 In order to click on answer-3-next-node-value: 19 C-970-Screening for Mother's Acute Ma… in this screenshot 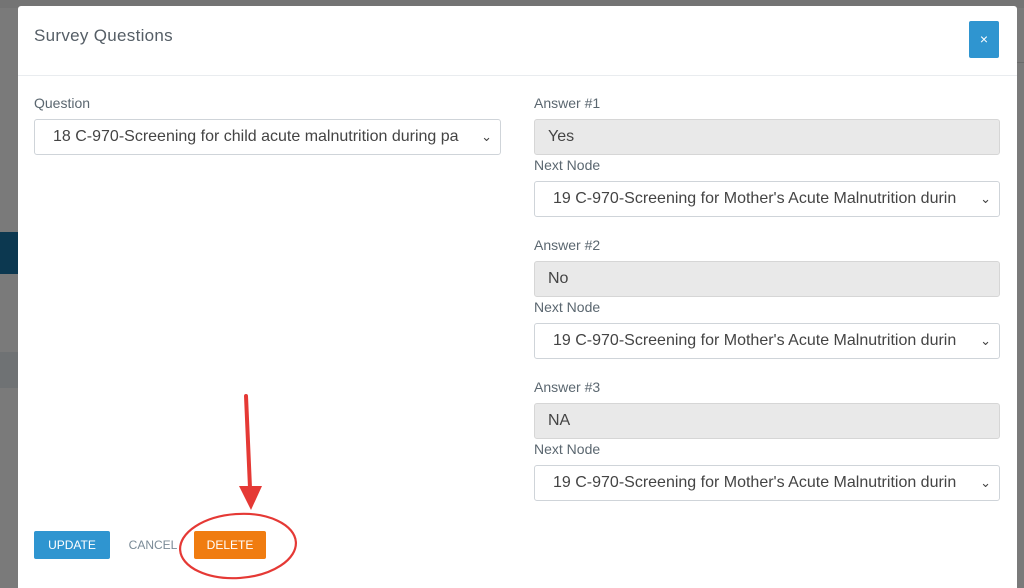, I will do `click(755, 482)`.